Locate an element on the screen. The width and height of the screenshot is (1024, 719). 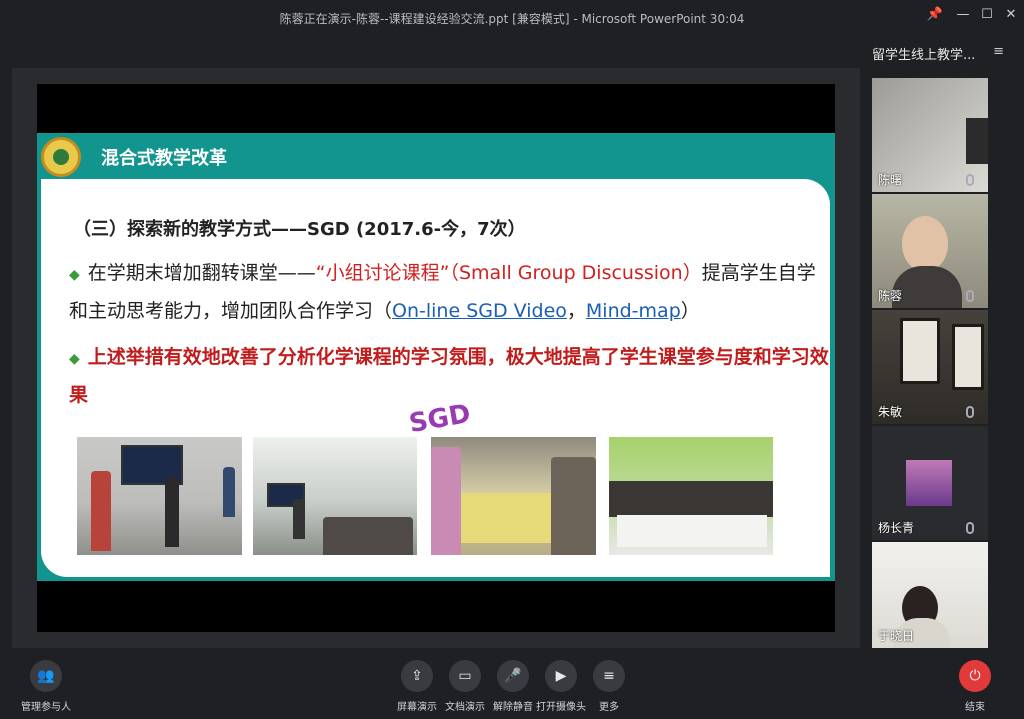
sgd-video-link: On-line SGD Video is located at coordinates (479, 311).